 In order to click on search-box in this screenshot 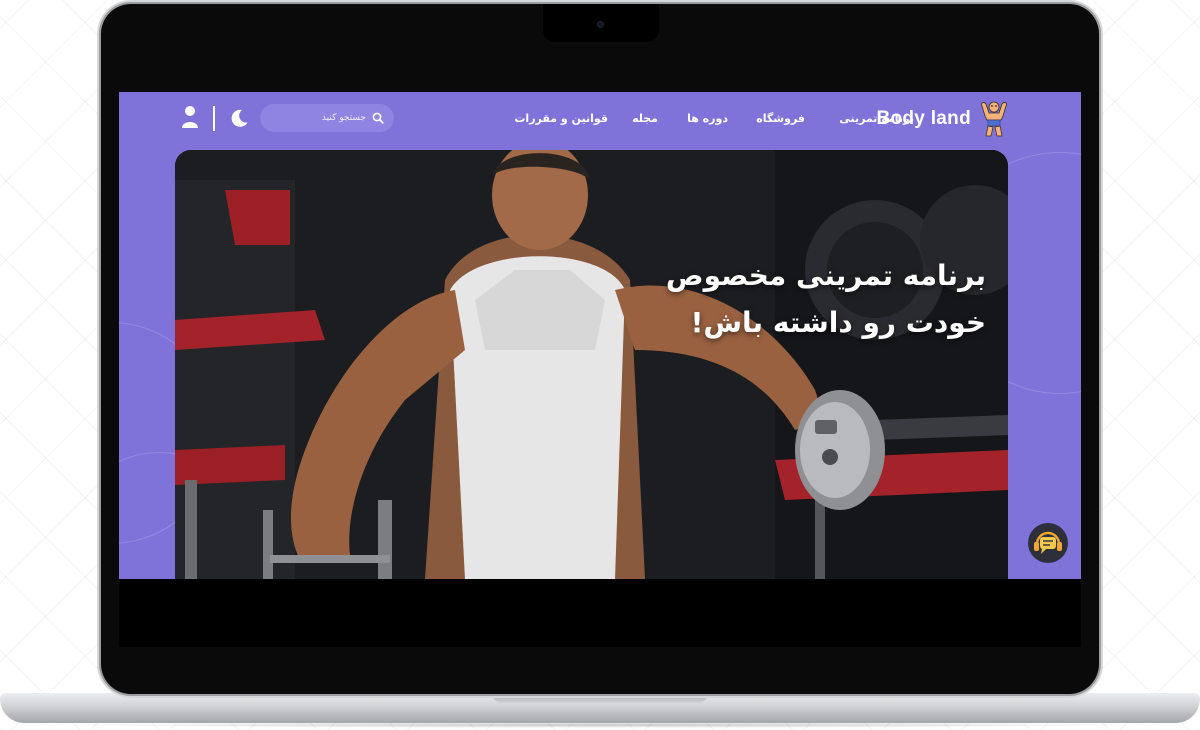, I will do `click(327, 118)`.